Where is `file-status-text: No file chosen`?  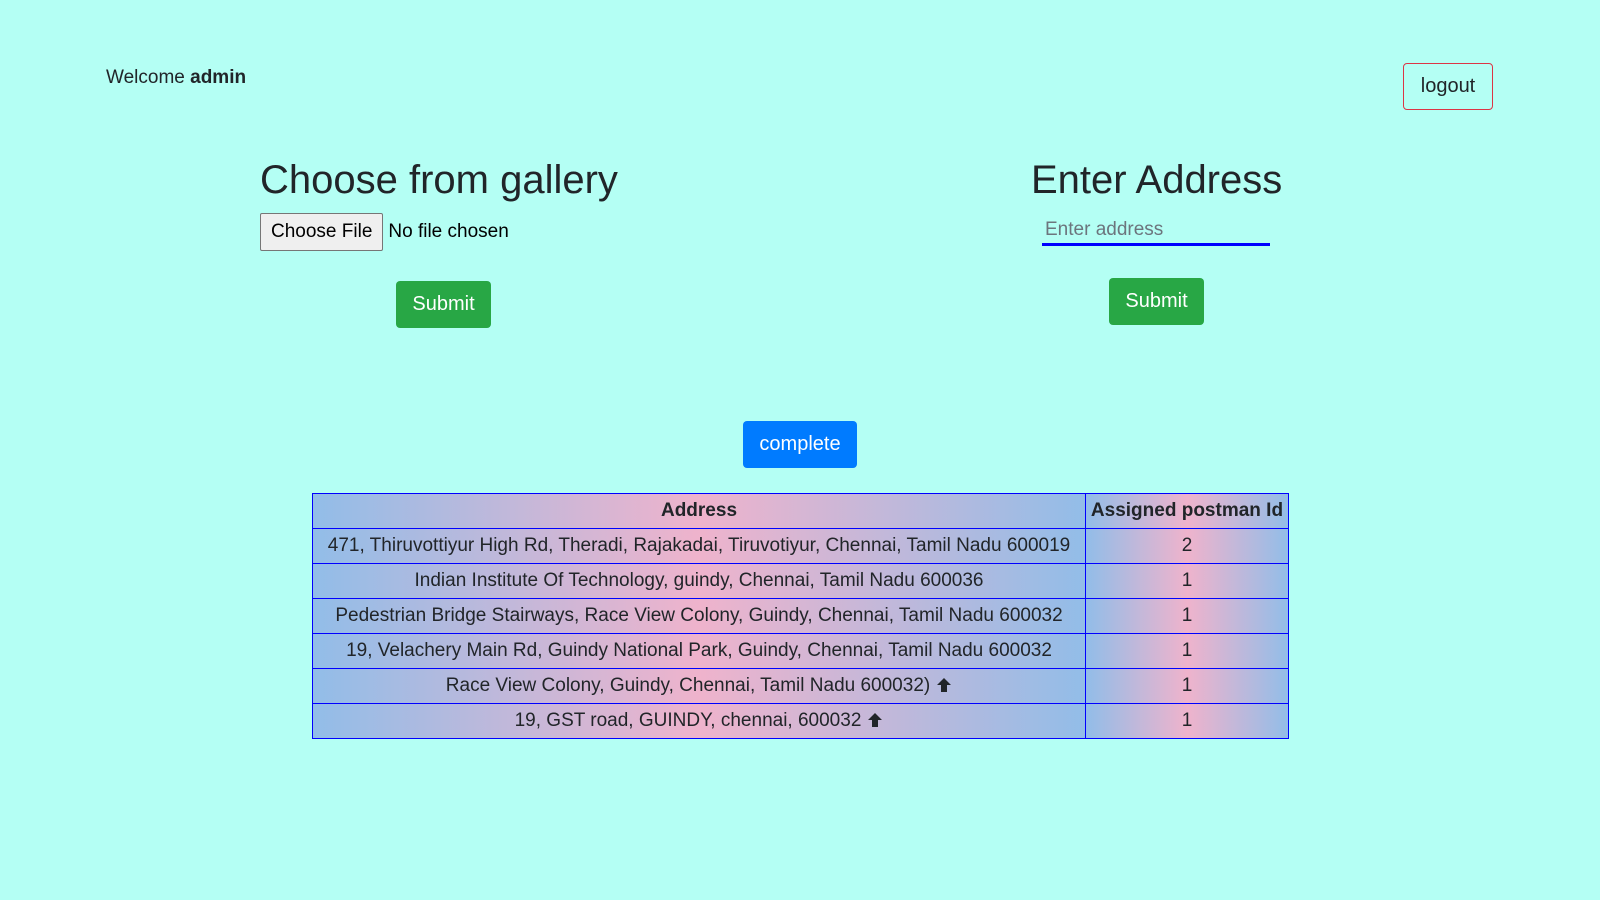
file-status-text: No file chosen is located at coordinates (448, 231).